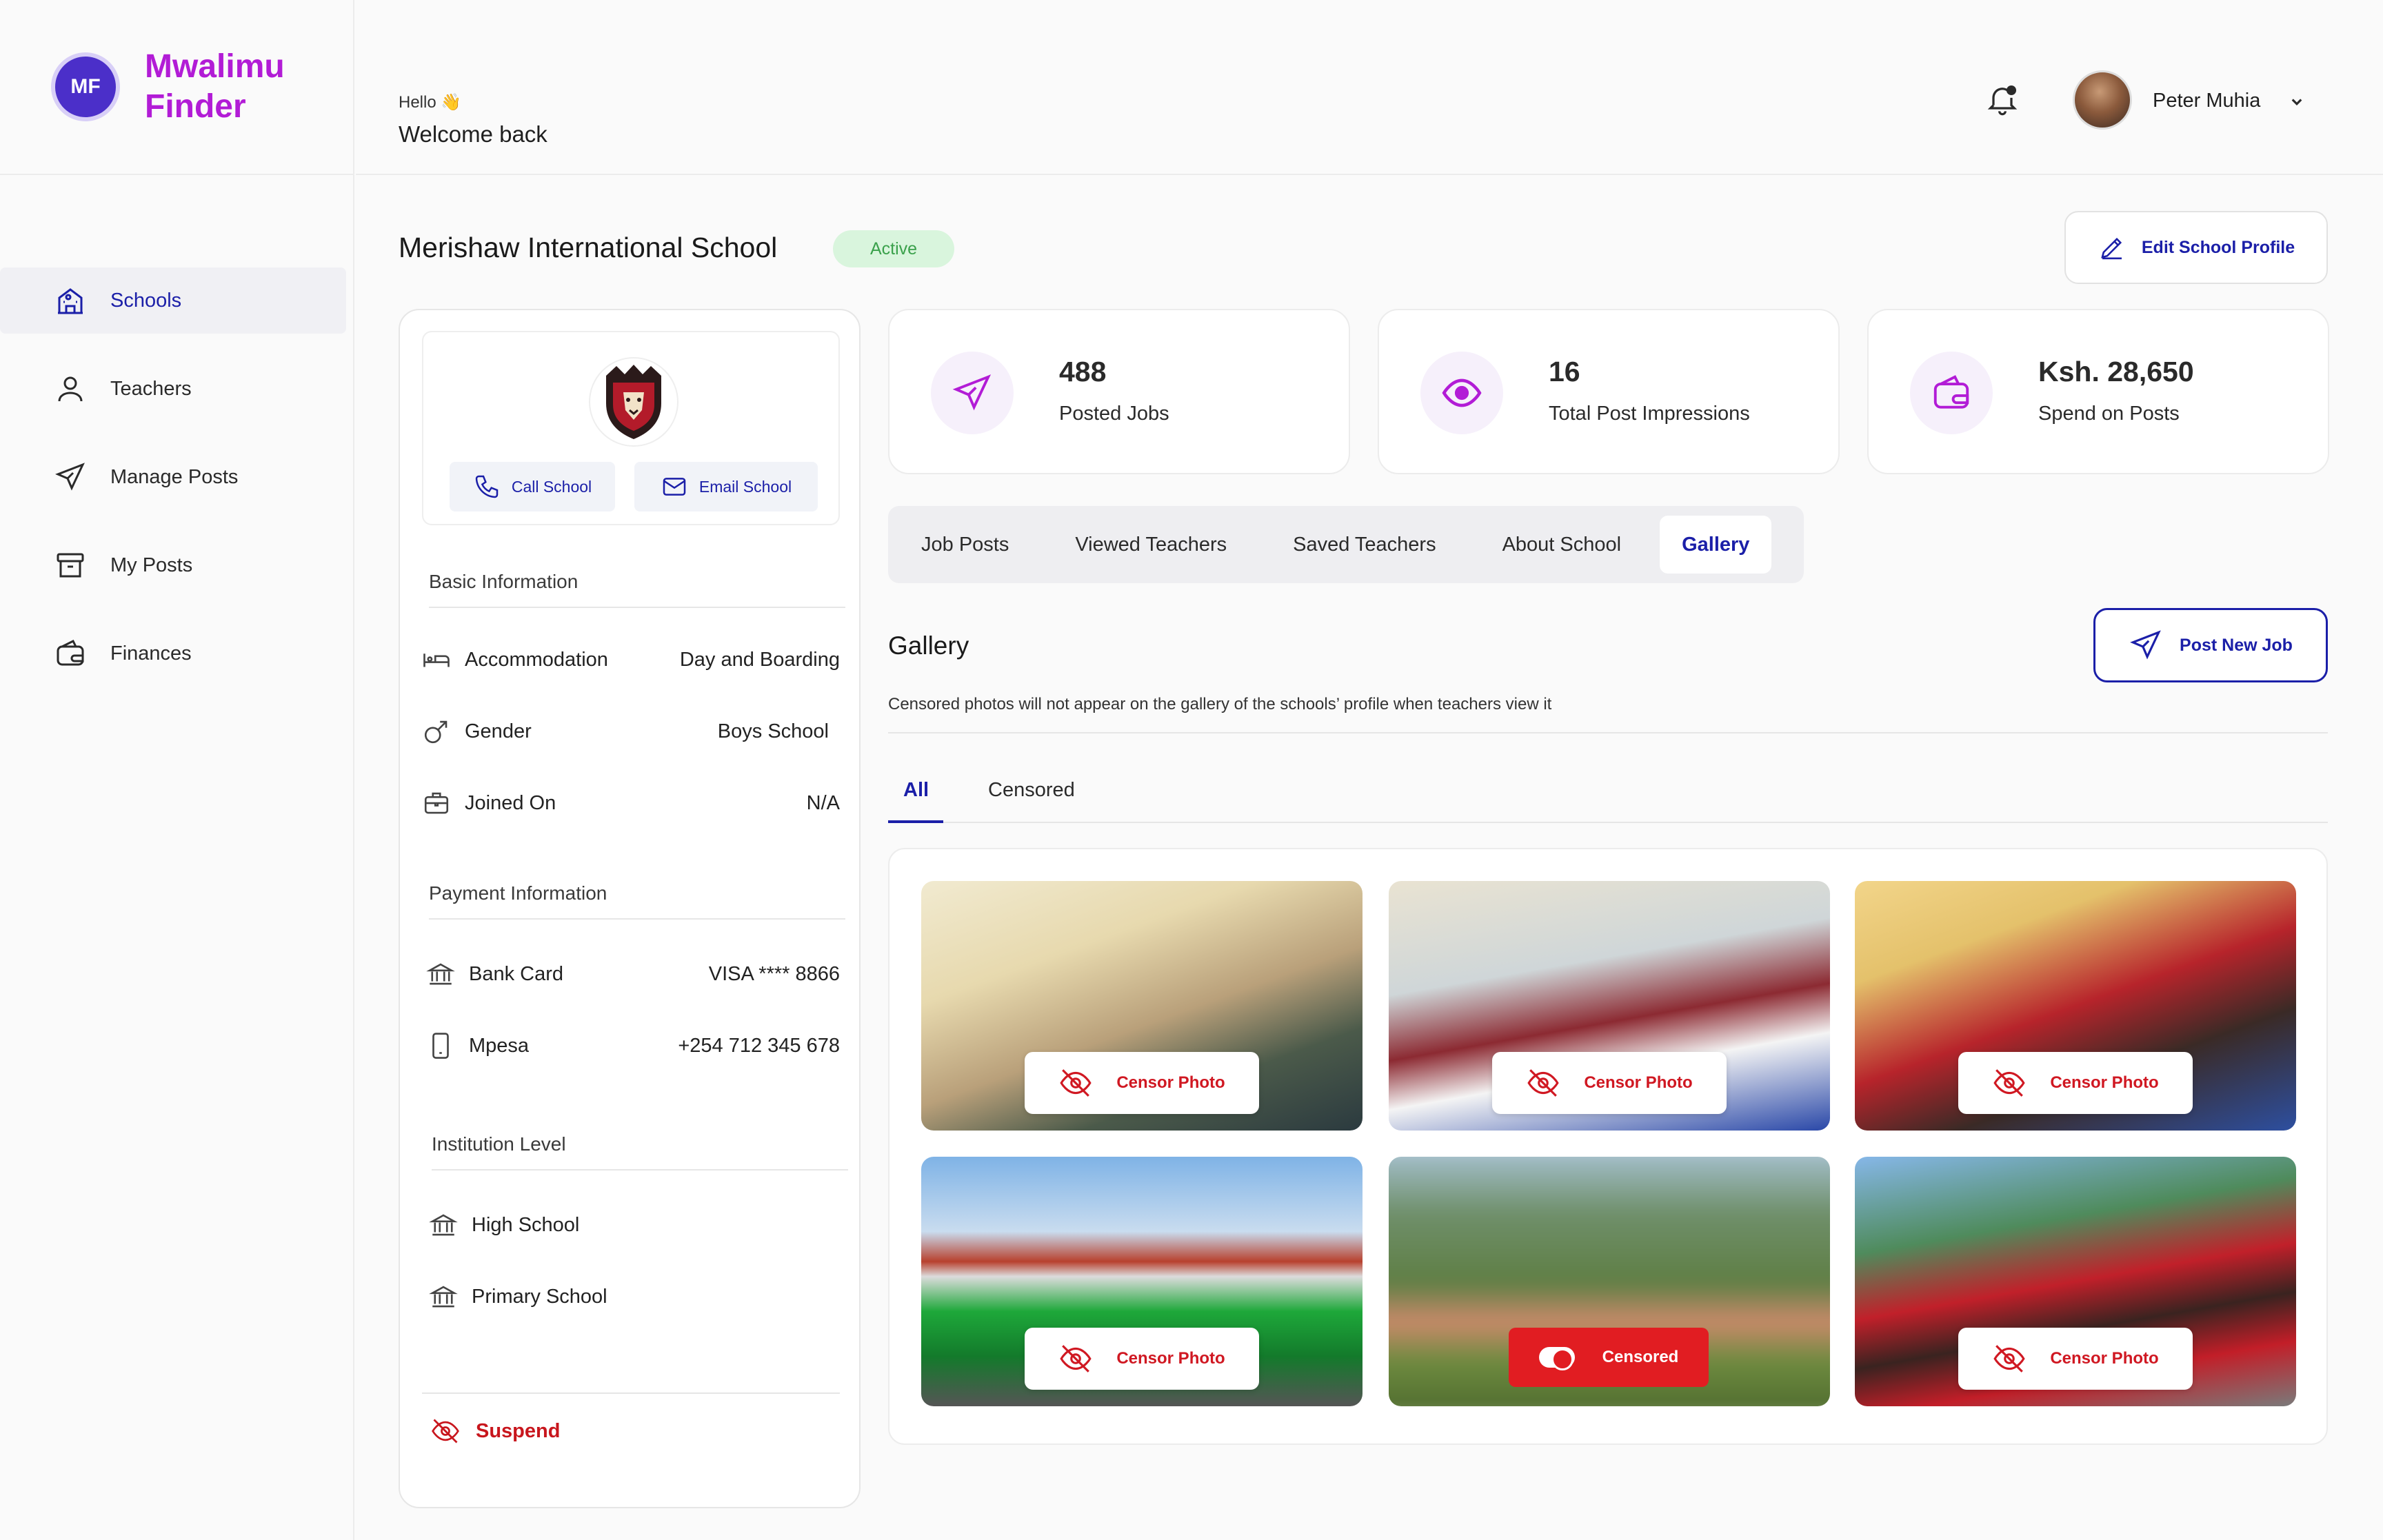 The height and width of the screenshot is (1540, 2383). Describe the element at coordinates (536, 660) in the screenshot. I see `info-label: Accommodation` at that location.